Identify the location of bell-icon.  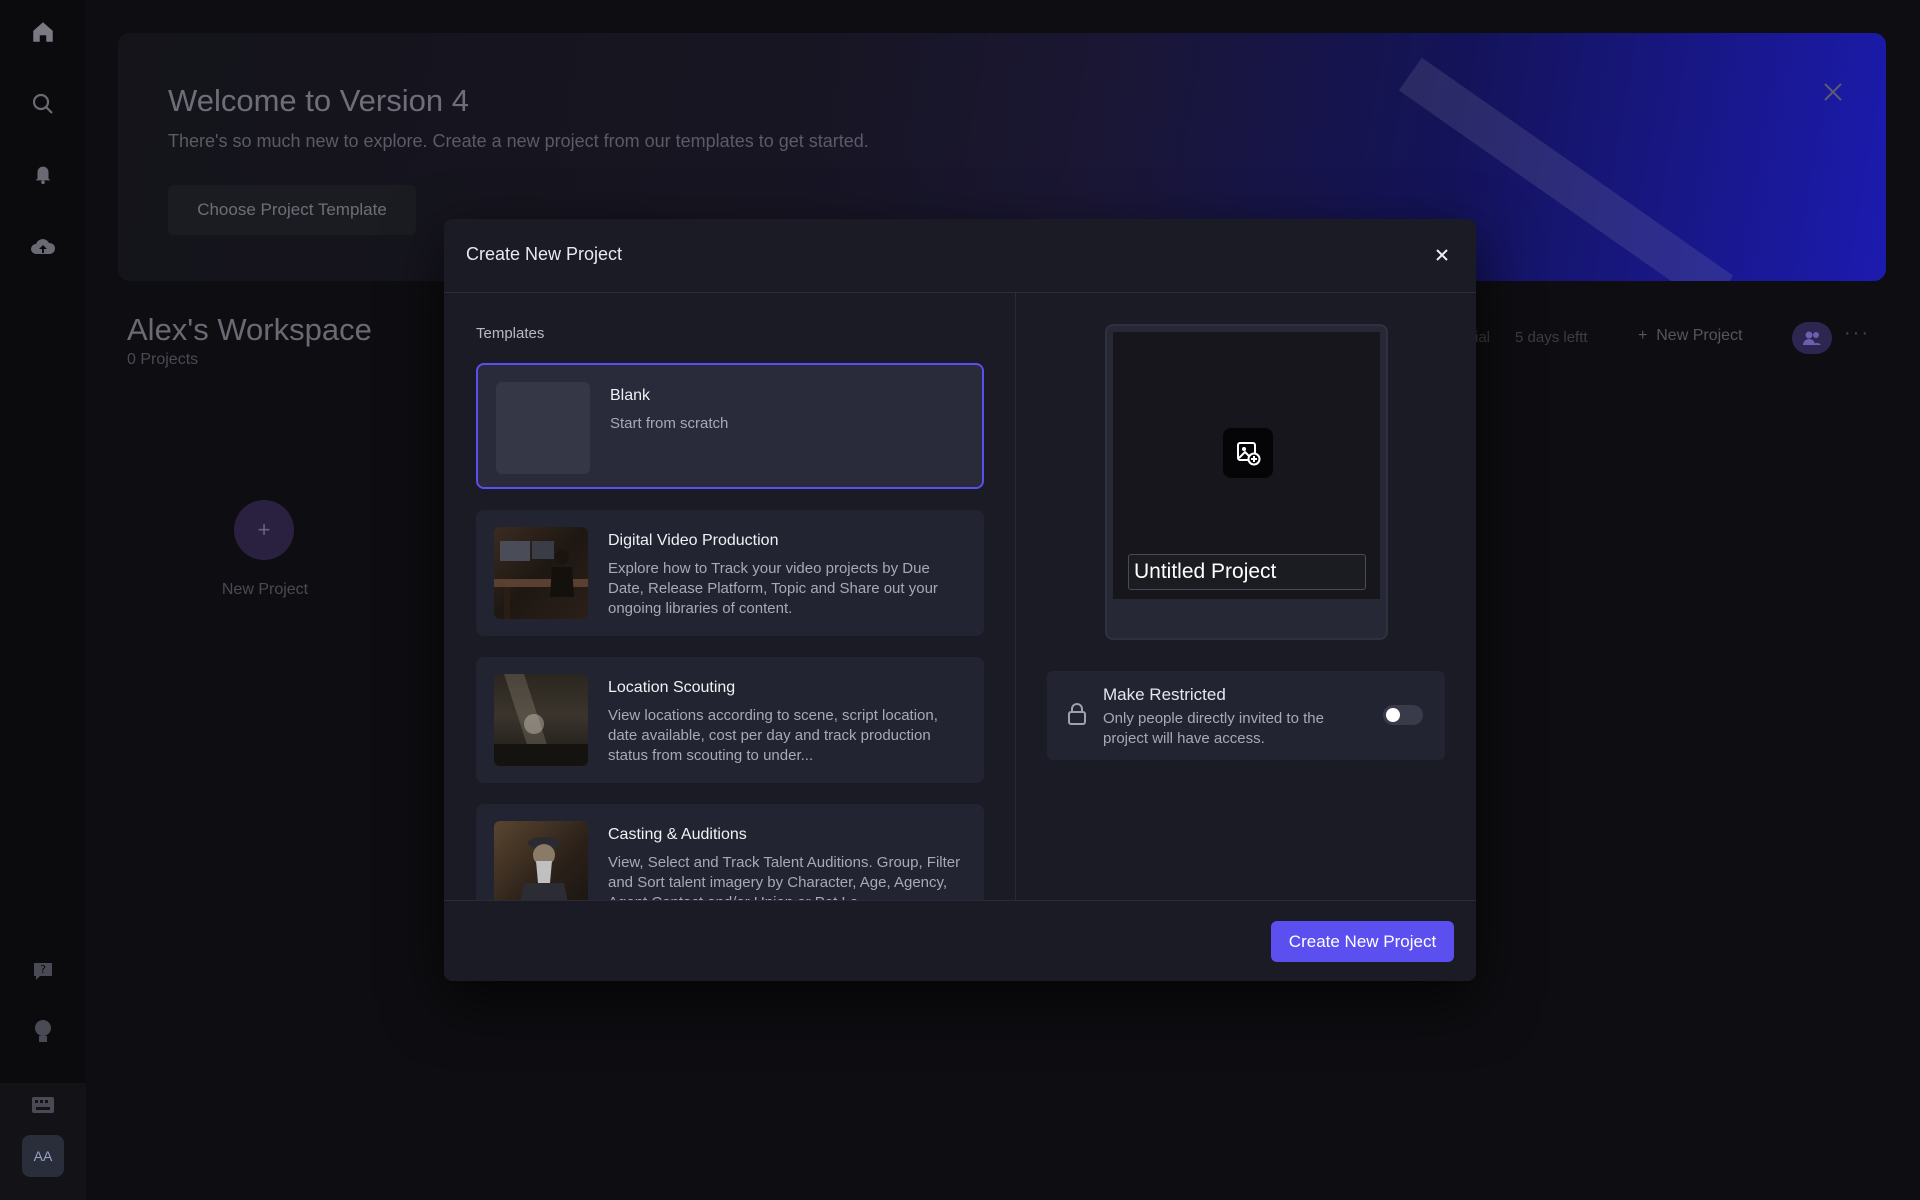
(43, 174).